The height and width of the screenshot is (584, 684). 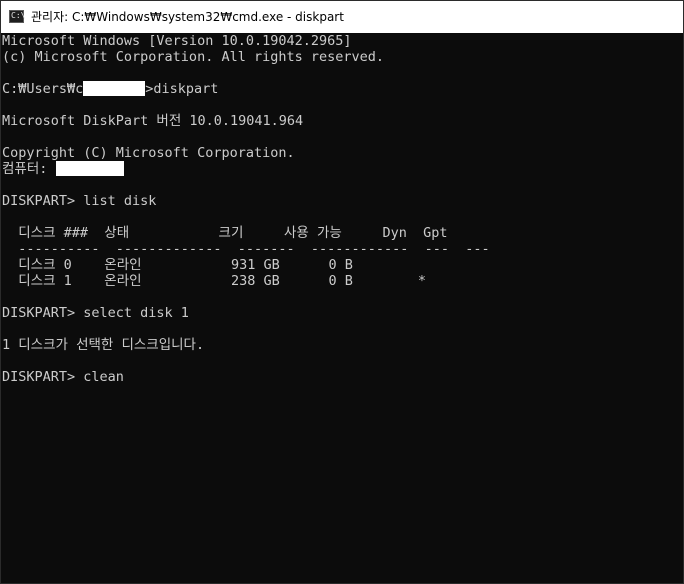 I want to click on diskpart-version-line: Microsoft DiskPart 버전 10.0.19041.964, so click(x=153, y=121).